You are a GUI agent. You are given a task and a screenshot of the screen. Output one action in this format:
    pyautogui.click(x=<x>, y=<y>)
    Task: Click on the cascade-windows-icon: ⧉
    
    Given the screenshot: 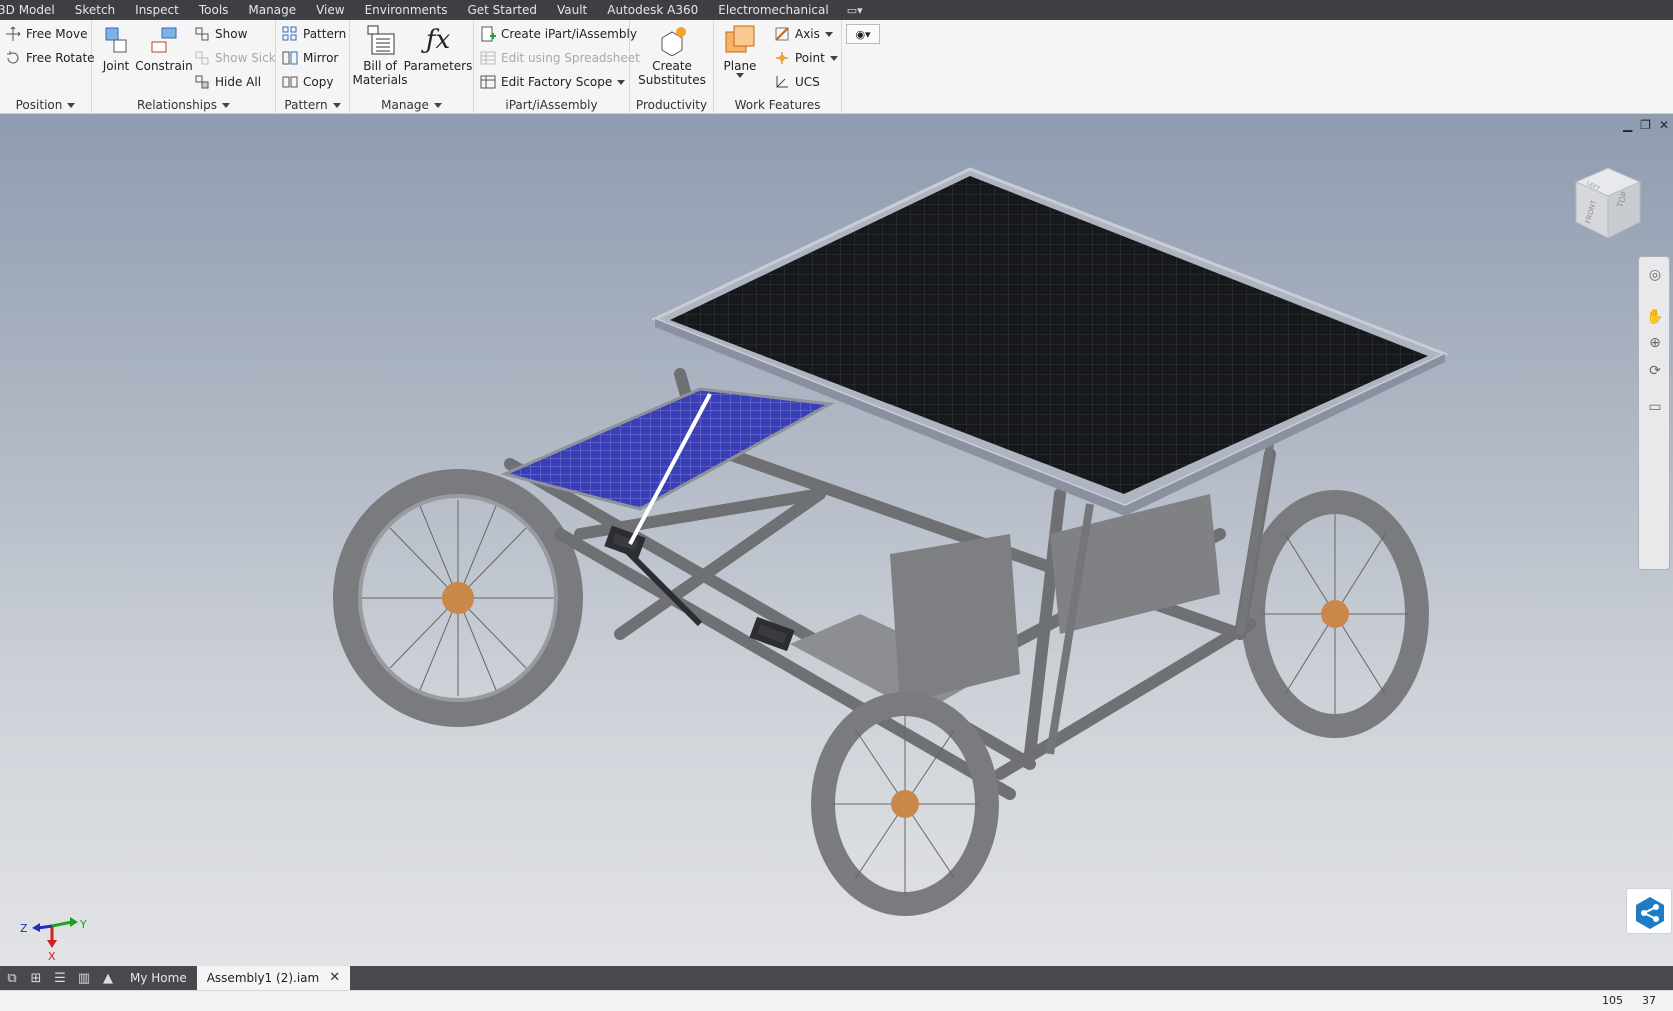 What is the action you would take?
    pyautogui.click(x=12, y=978)
    